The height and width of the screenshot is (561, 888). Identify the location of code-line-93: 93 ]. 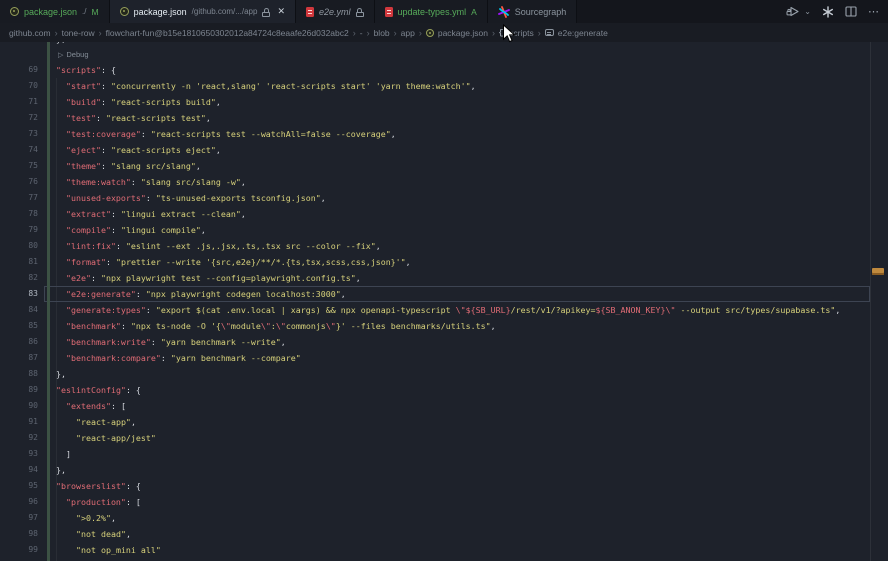
(444, 454).